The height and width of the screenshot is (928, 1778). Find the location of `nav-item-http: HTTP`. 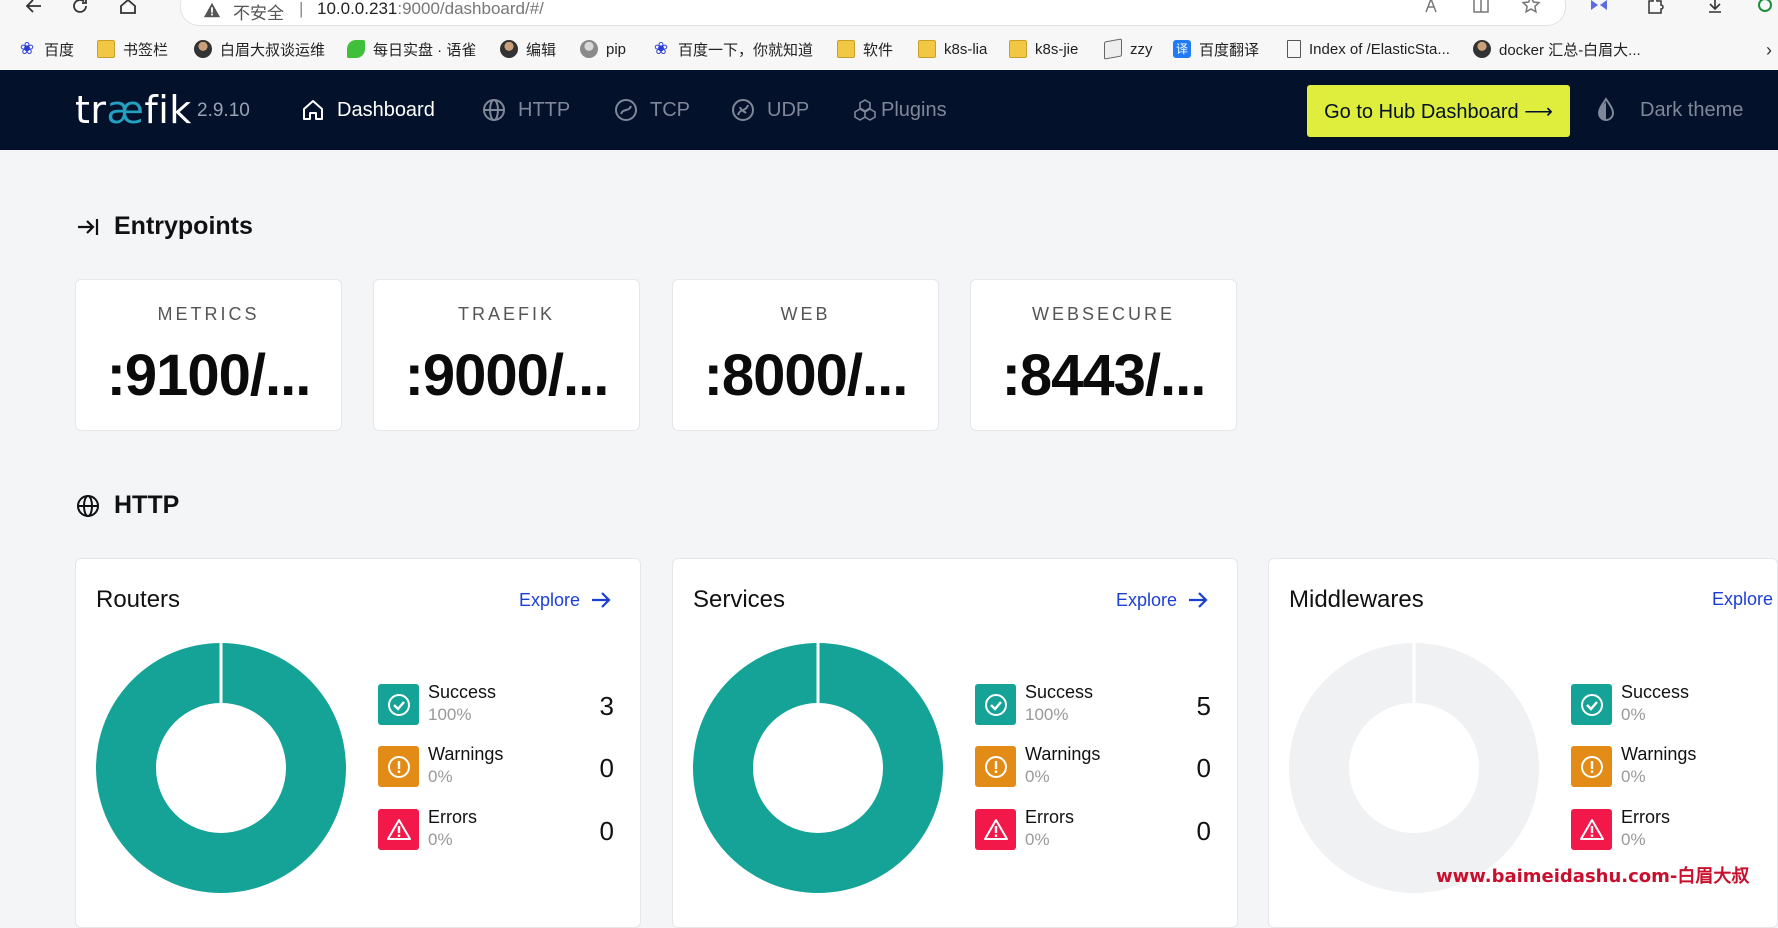

nav-item-http: HTTP is located at coordinates (526, 110).